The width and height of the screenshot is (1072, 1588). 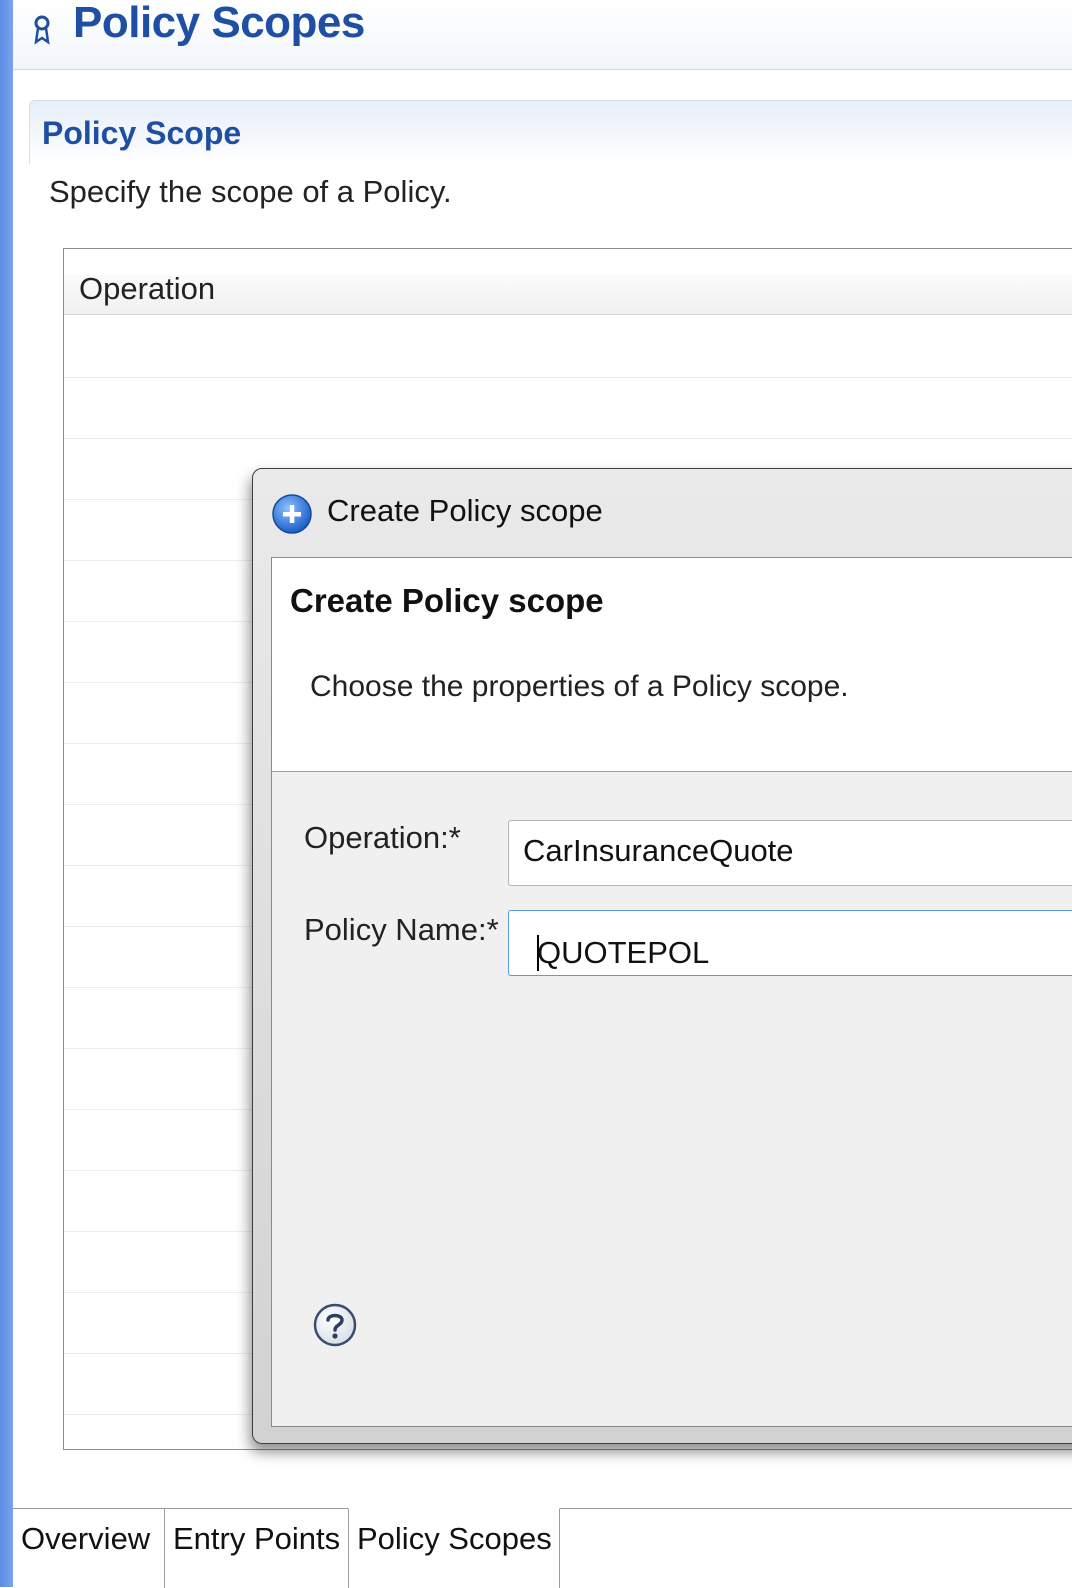 What do you see at coordinates (790, 943) in the screenshot?
I see `policy-name-field: QUOTEPOL` at bounding box center [790, 943].